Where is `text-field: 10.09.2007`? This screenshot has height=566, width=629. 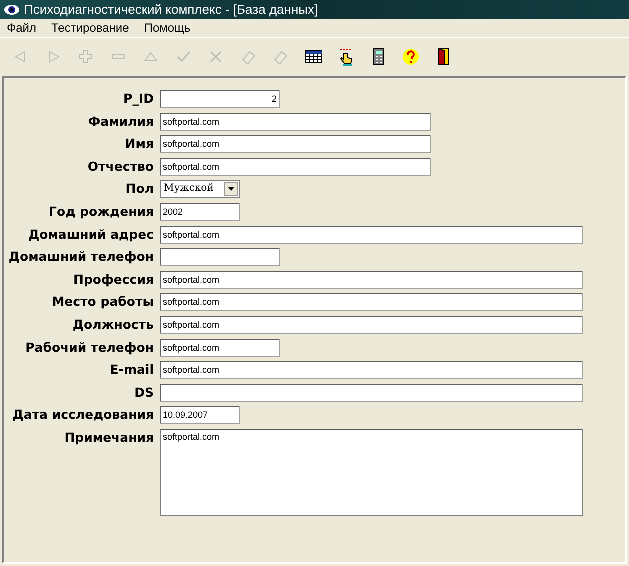 text-field: 10.09.2007 is located at coordinates (200, 415).